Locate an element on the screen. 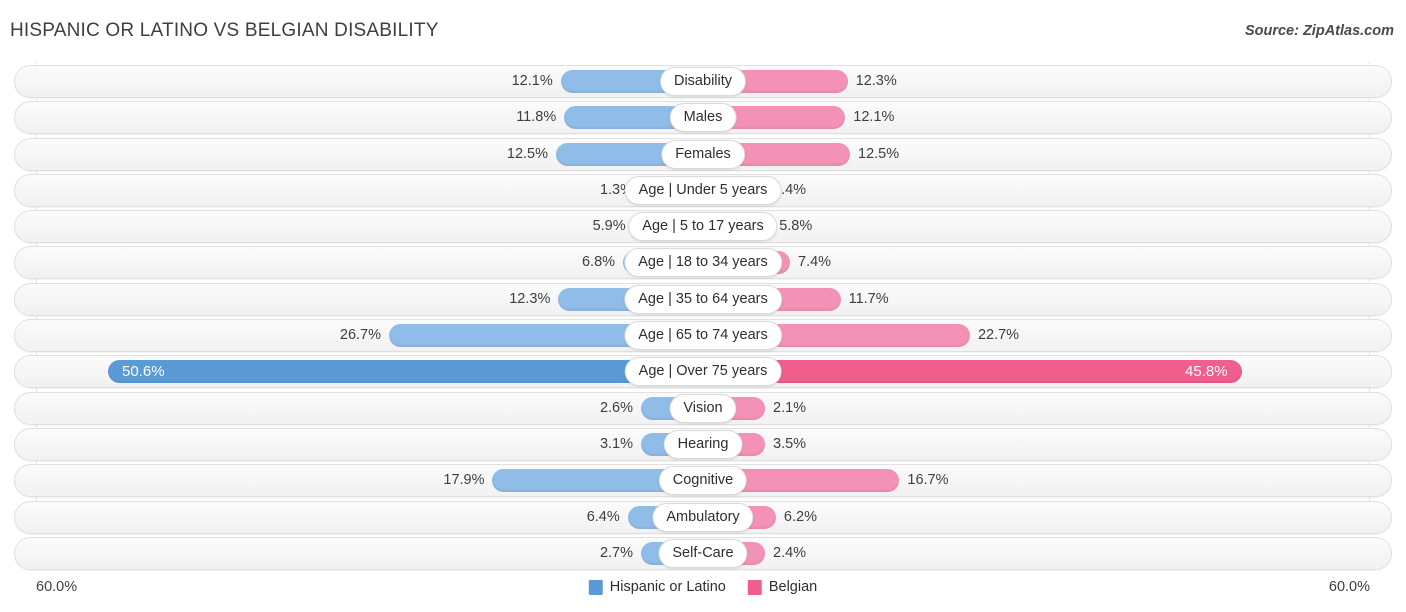  chart-row: 26.7% 22.7% Age | 65 to 74 years is located at coordinates (703, 336).